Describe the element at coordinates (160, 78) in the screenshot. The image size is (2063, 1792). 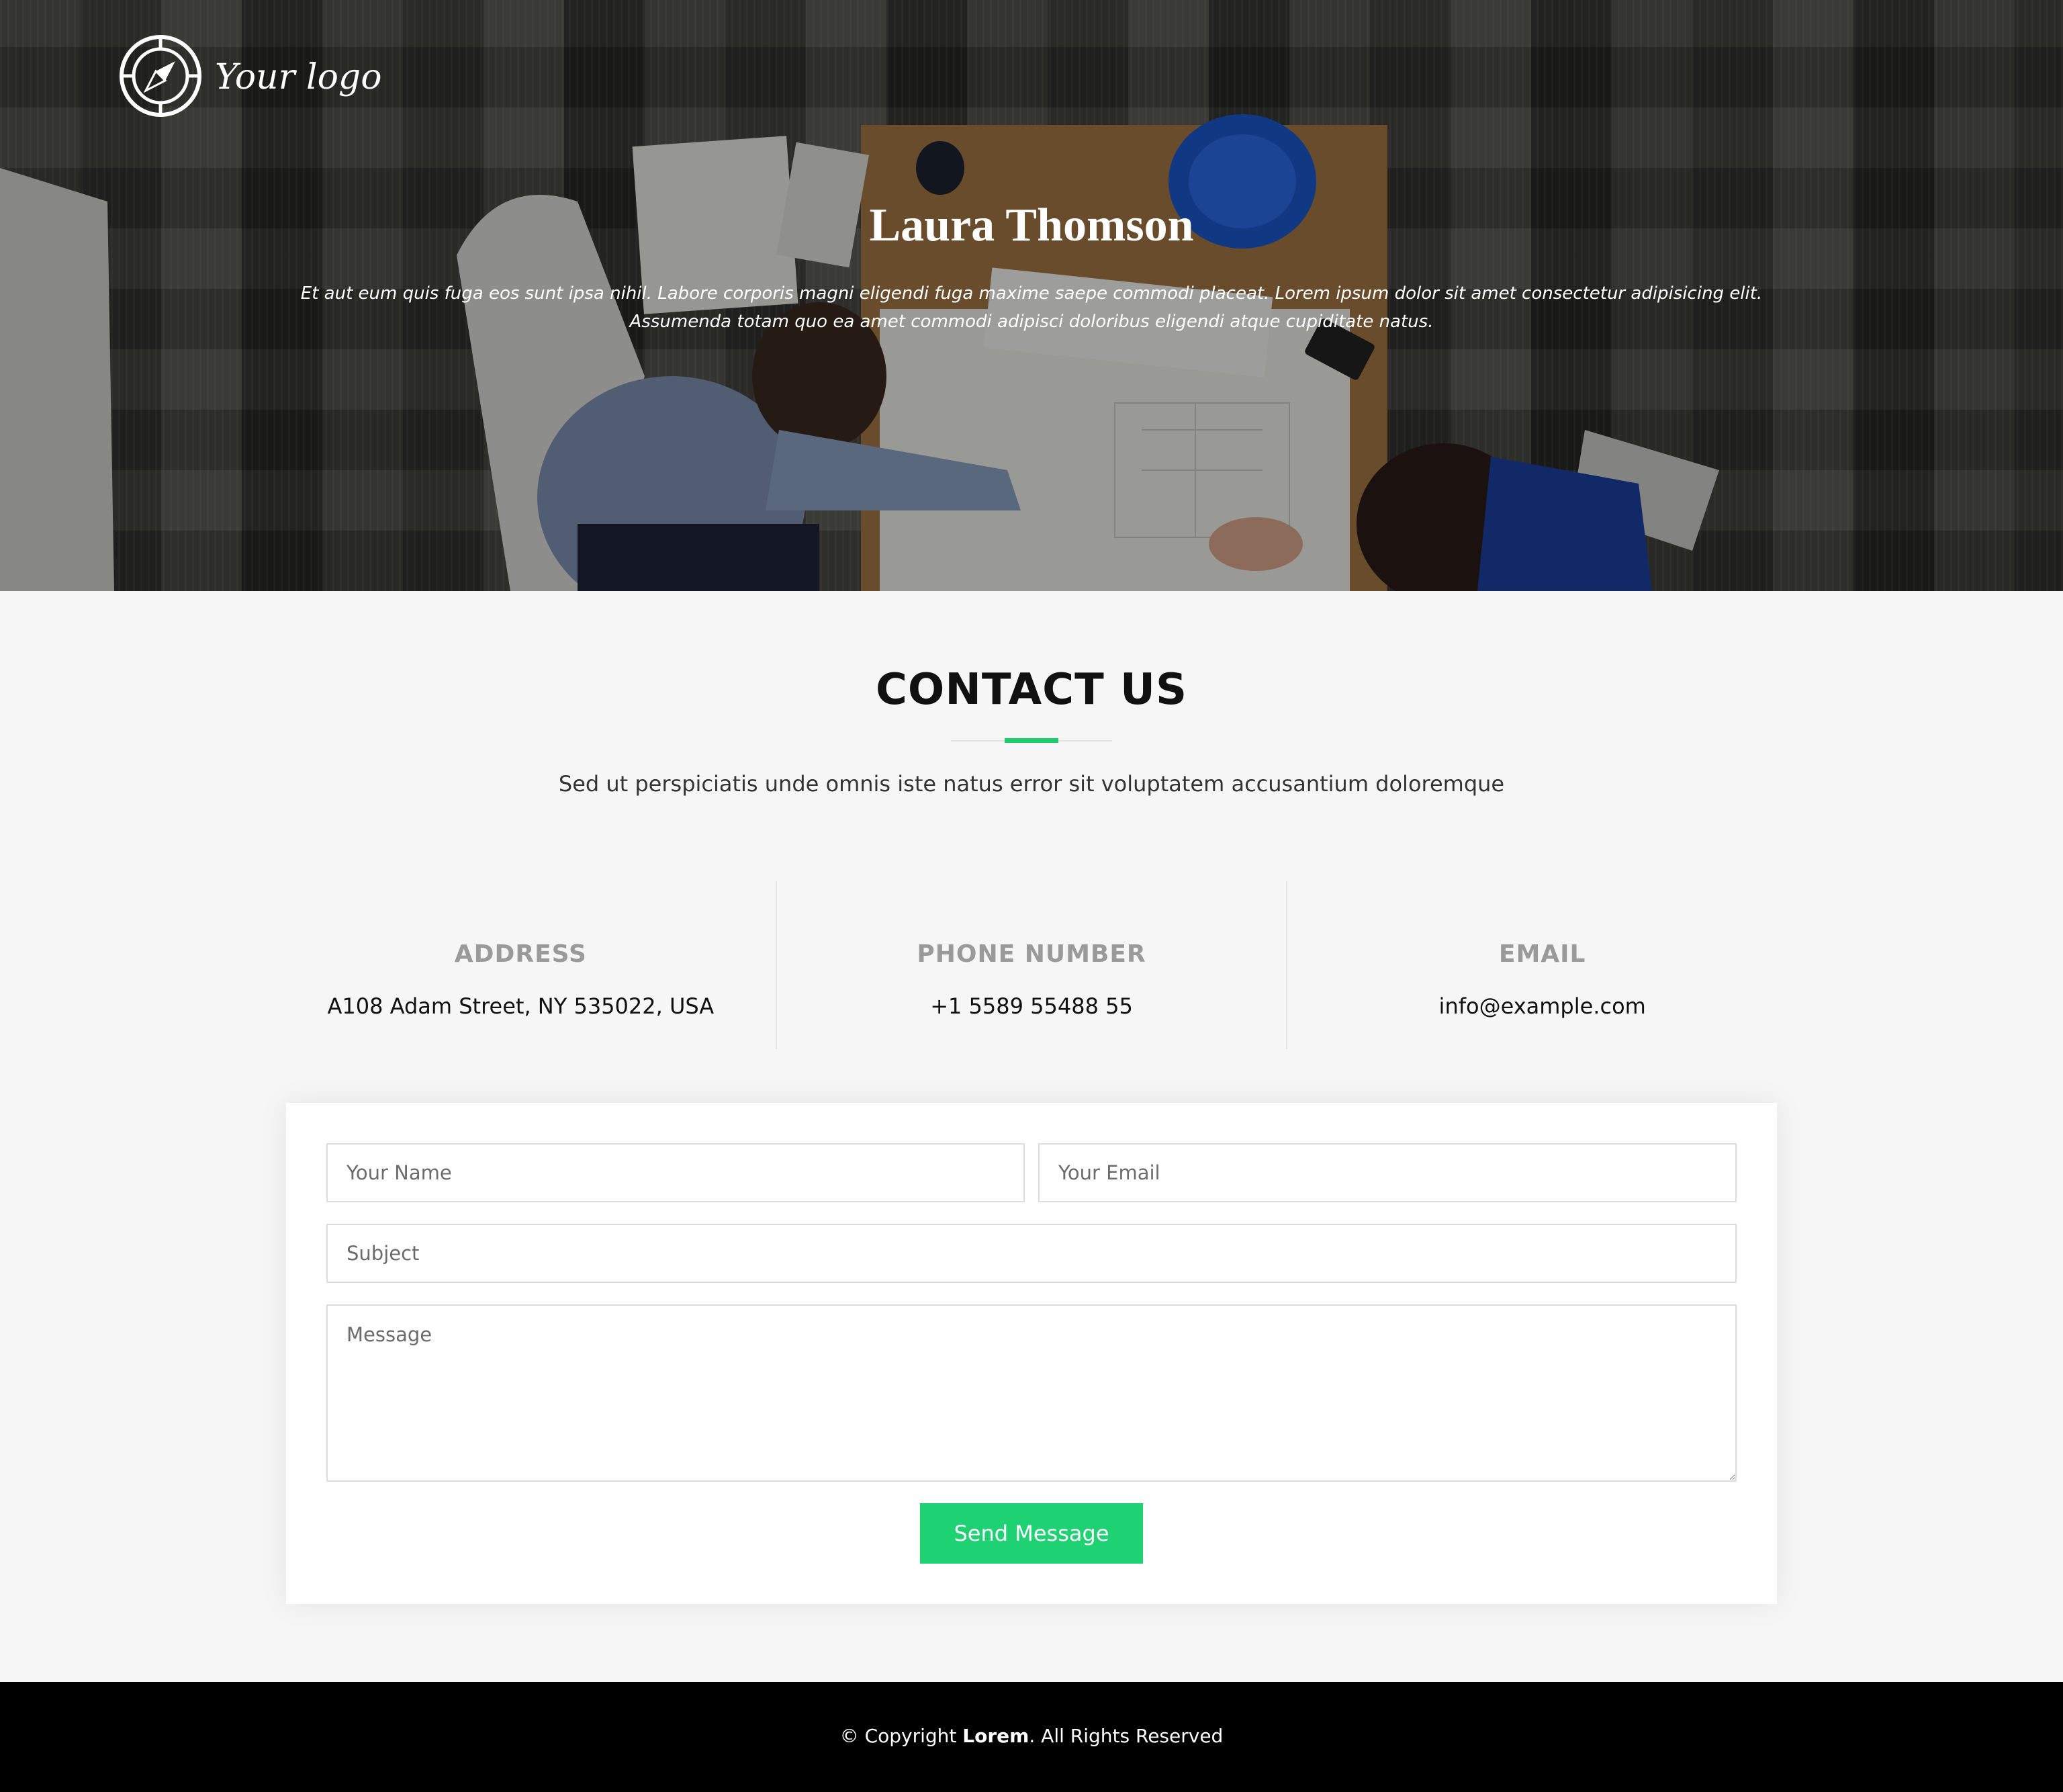
I see `compass-icon` at that location.